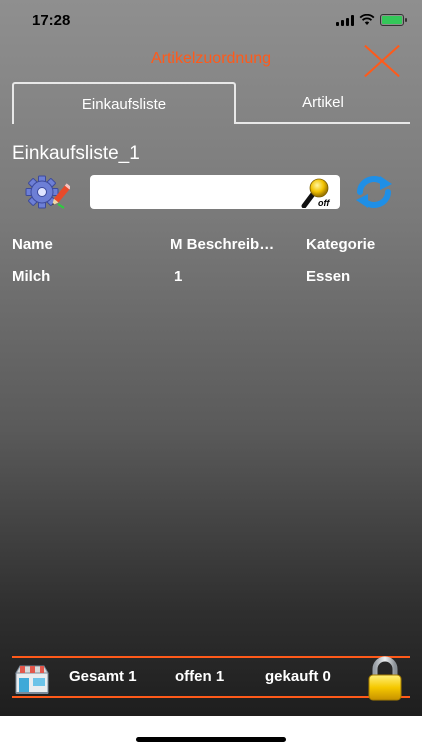 The width and height of the screenshot is (422, 750). I want to click on tab-artikel: Artikel, so click(323, 103).